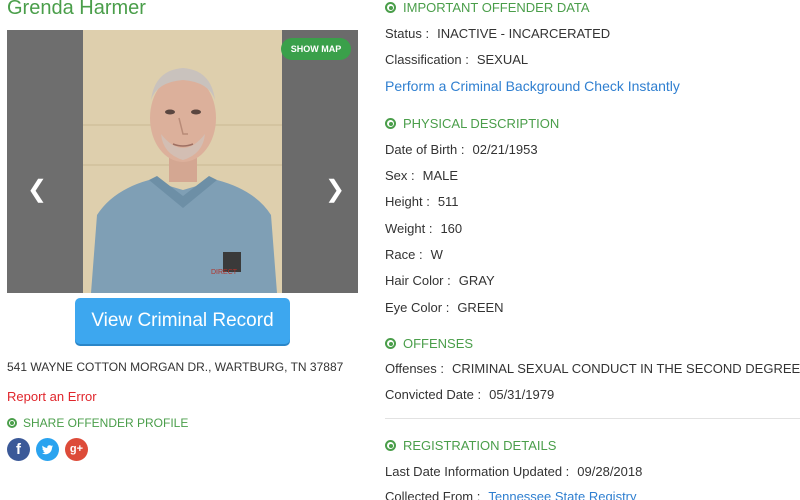  Describe the element at coordinates (415, 368) in the screenshot. I see `offenses-label: Offenses :` at that location.